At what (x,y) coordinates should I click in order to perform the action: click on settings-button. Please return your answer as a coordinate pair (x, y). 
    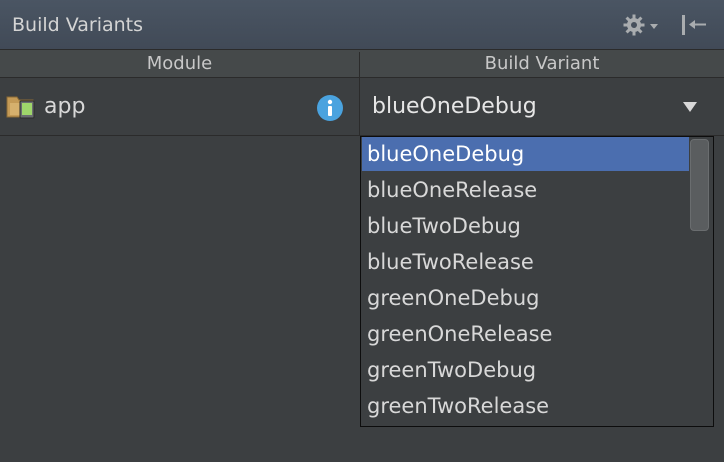
    Looking at the image, I should click on (643, 25).